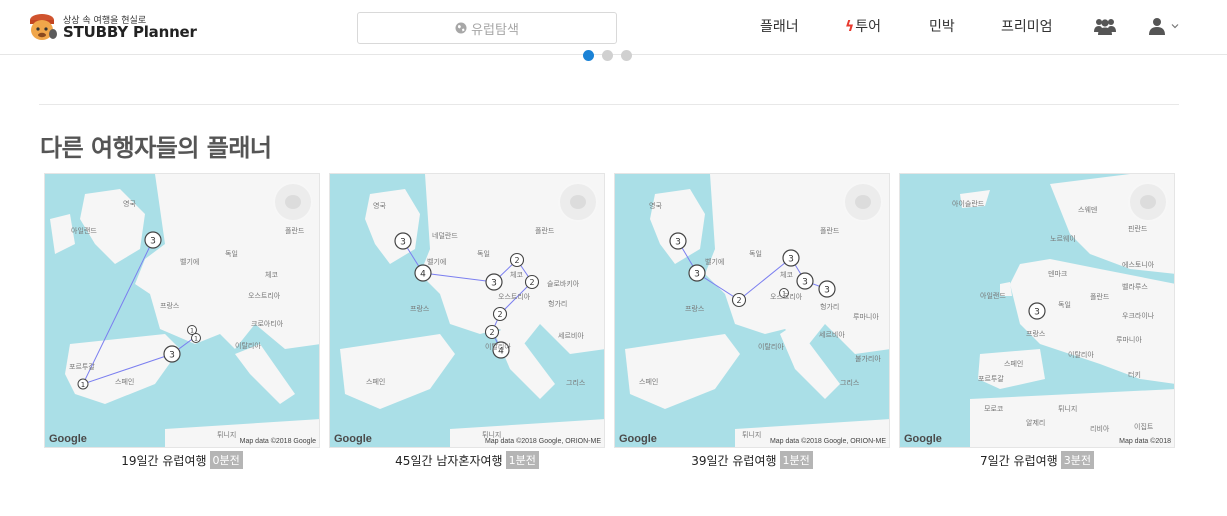  What do you see at coordinates (1157, 26) in the screenshot?
I see `user-icon` at bounding box center [1157, 26].